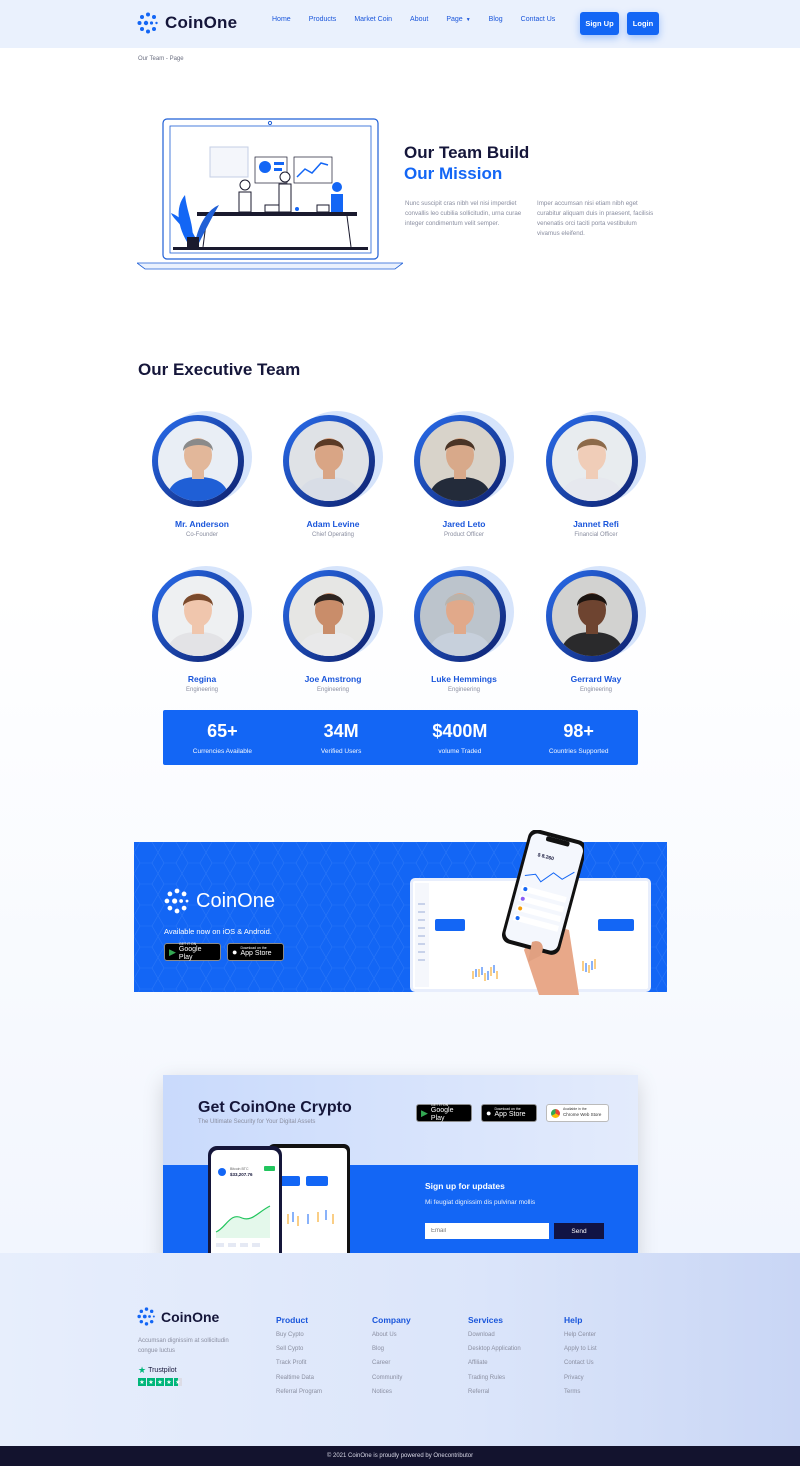 The image size is (800, 1466). Describe the element at coordinates (391, 1382) in the screenshot. I see `footer-link: Community` at that location.